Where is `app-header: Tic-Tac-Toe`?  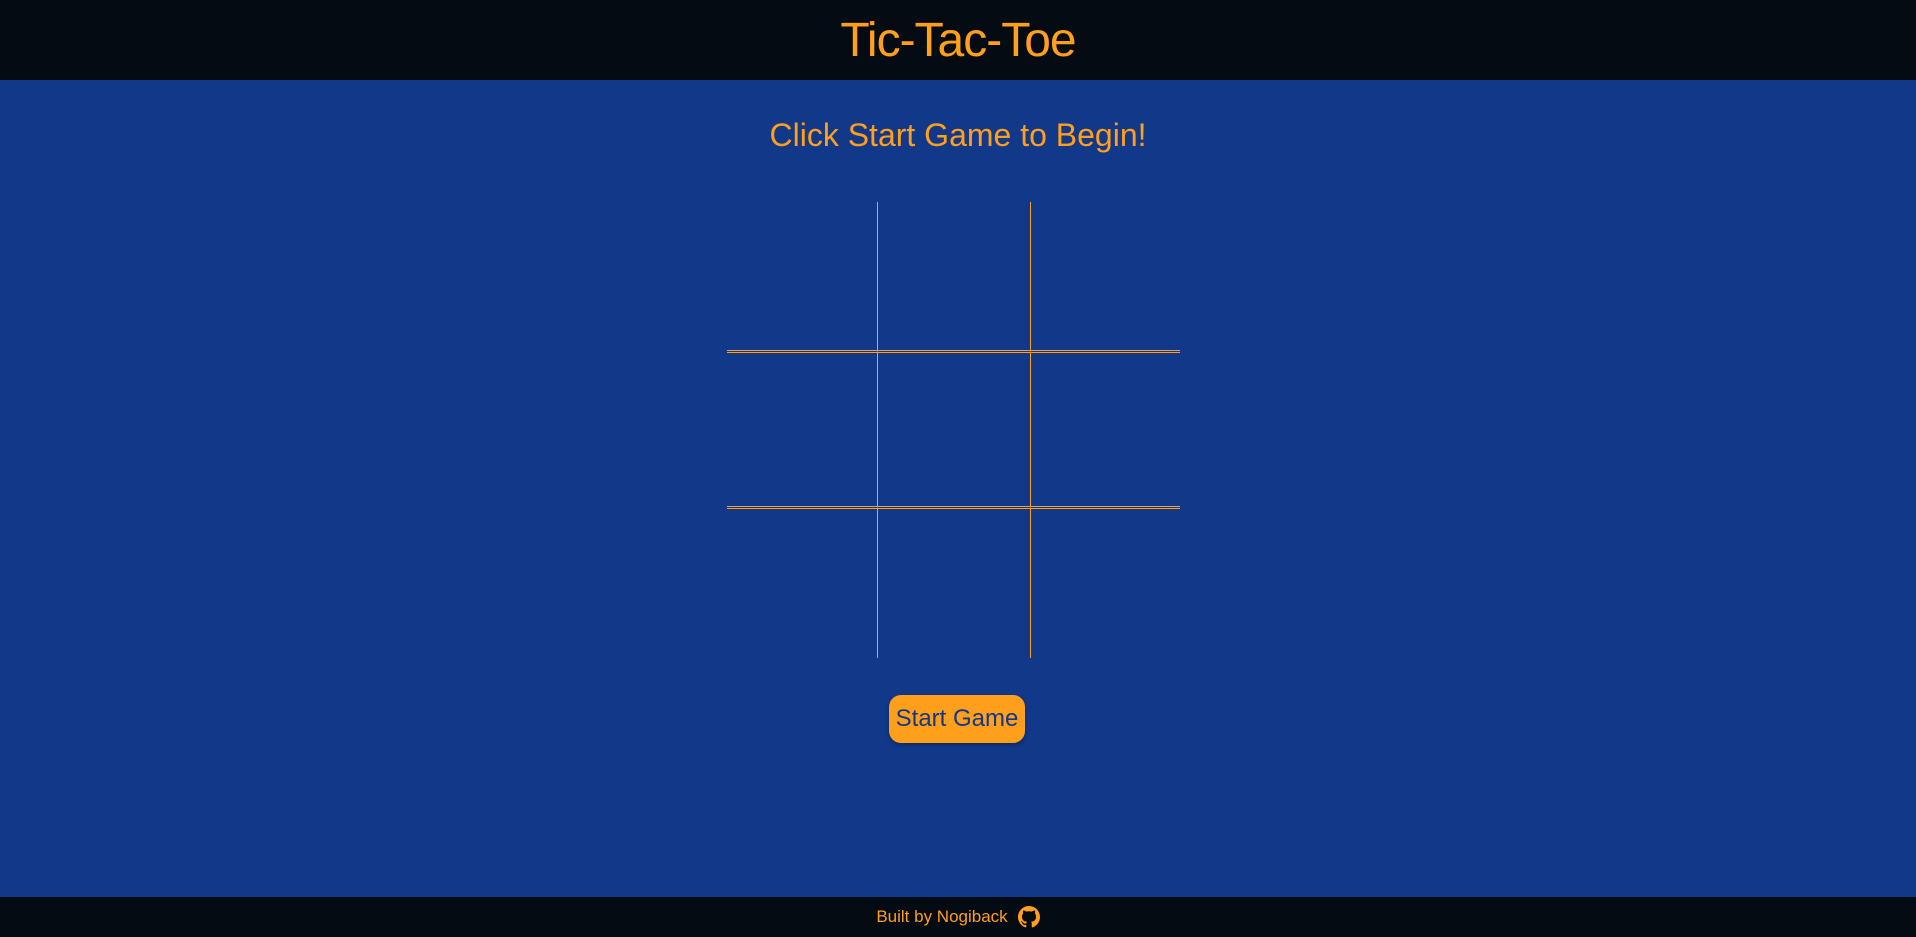 app-header: Tic-Tac-Toe is located at coordinates (958, 40).